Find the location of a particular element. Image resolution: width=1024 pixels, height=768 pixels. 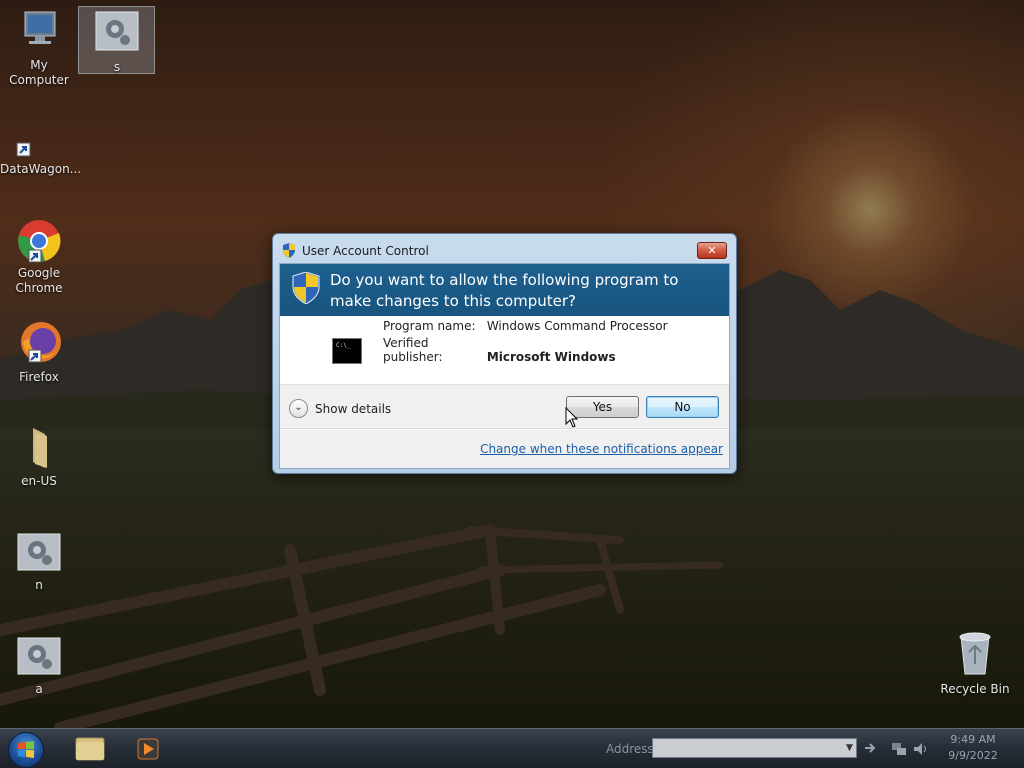

recycle-bin-icon is located at coordinates (975, 653).